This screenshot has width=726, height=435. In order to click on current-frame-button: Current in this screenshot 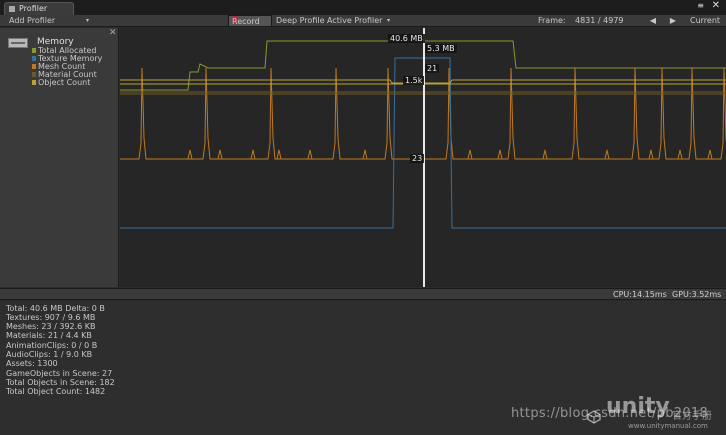, I will do `click(705, 21)`.